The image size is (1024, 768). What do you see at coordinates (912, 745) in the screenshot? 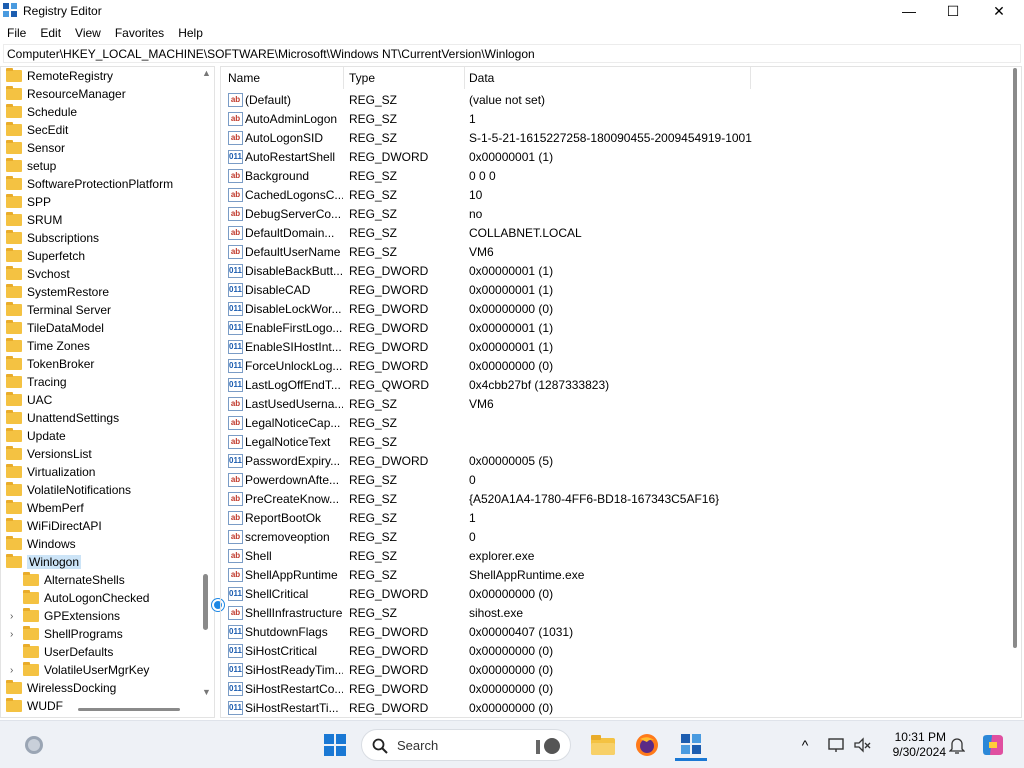
I see `taskbar-clock: 10:31 PM 9/30/2024` at bounding box center [912, 745].